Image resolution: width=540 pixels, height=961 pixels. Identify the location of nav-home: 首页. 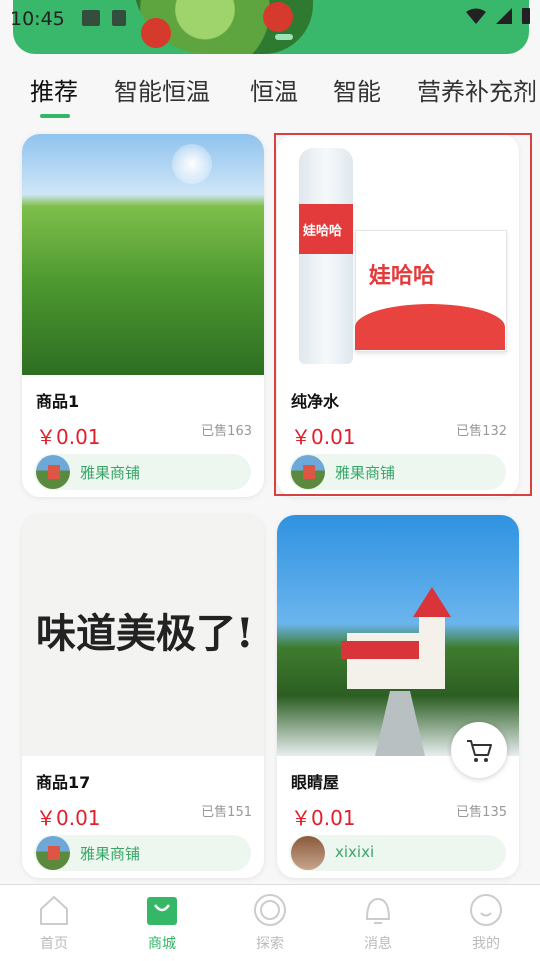
(54, 923).